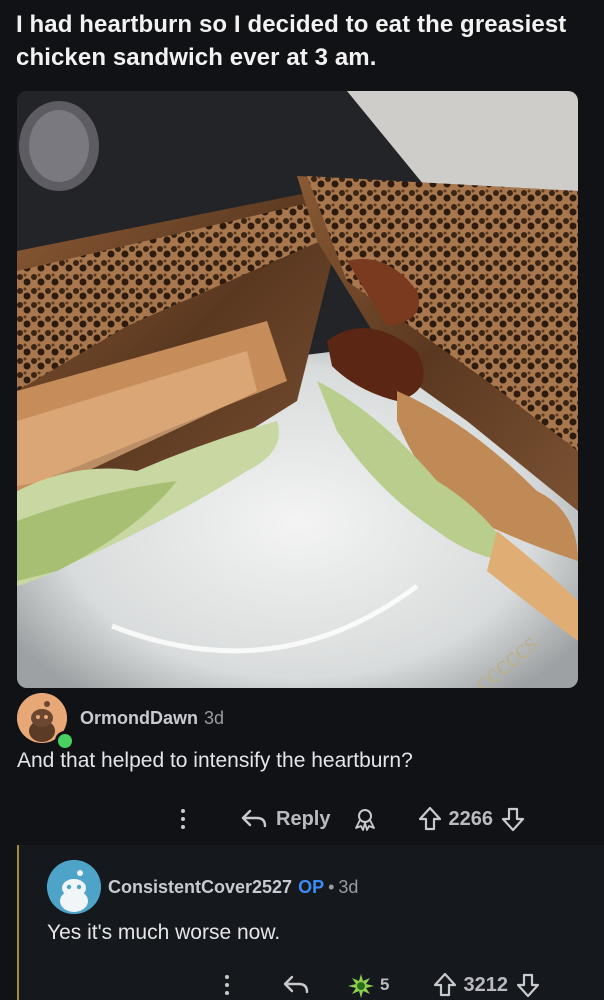  What do you see at coordinates (65, 741) in the screenshot?
I see `online-status-badge` at bounding box center [65, 741].